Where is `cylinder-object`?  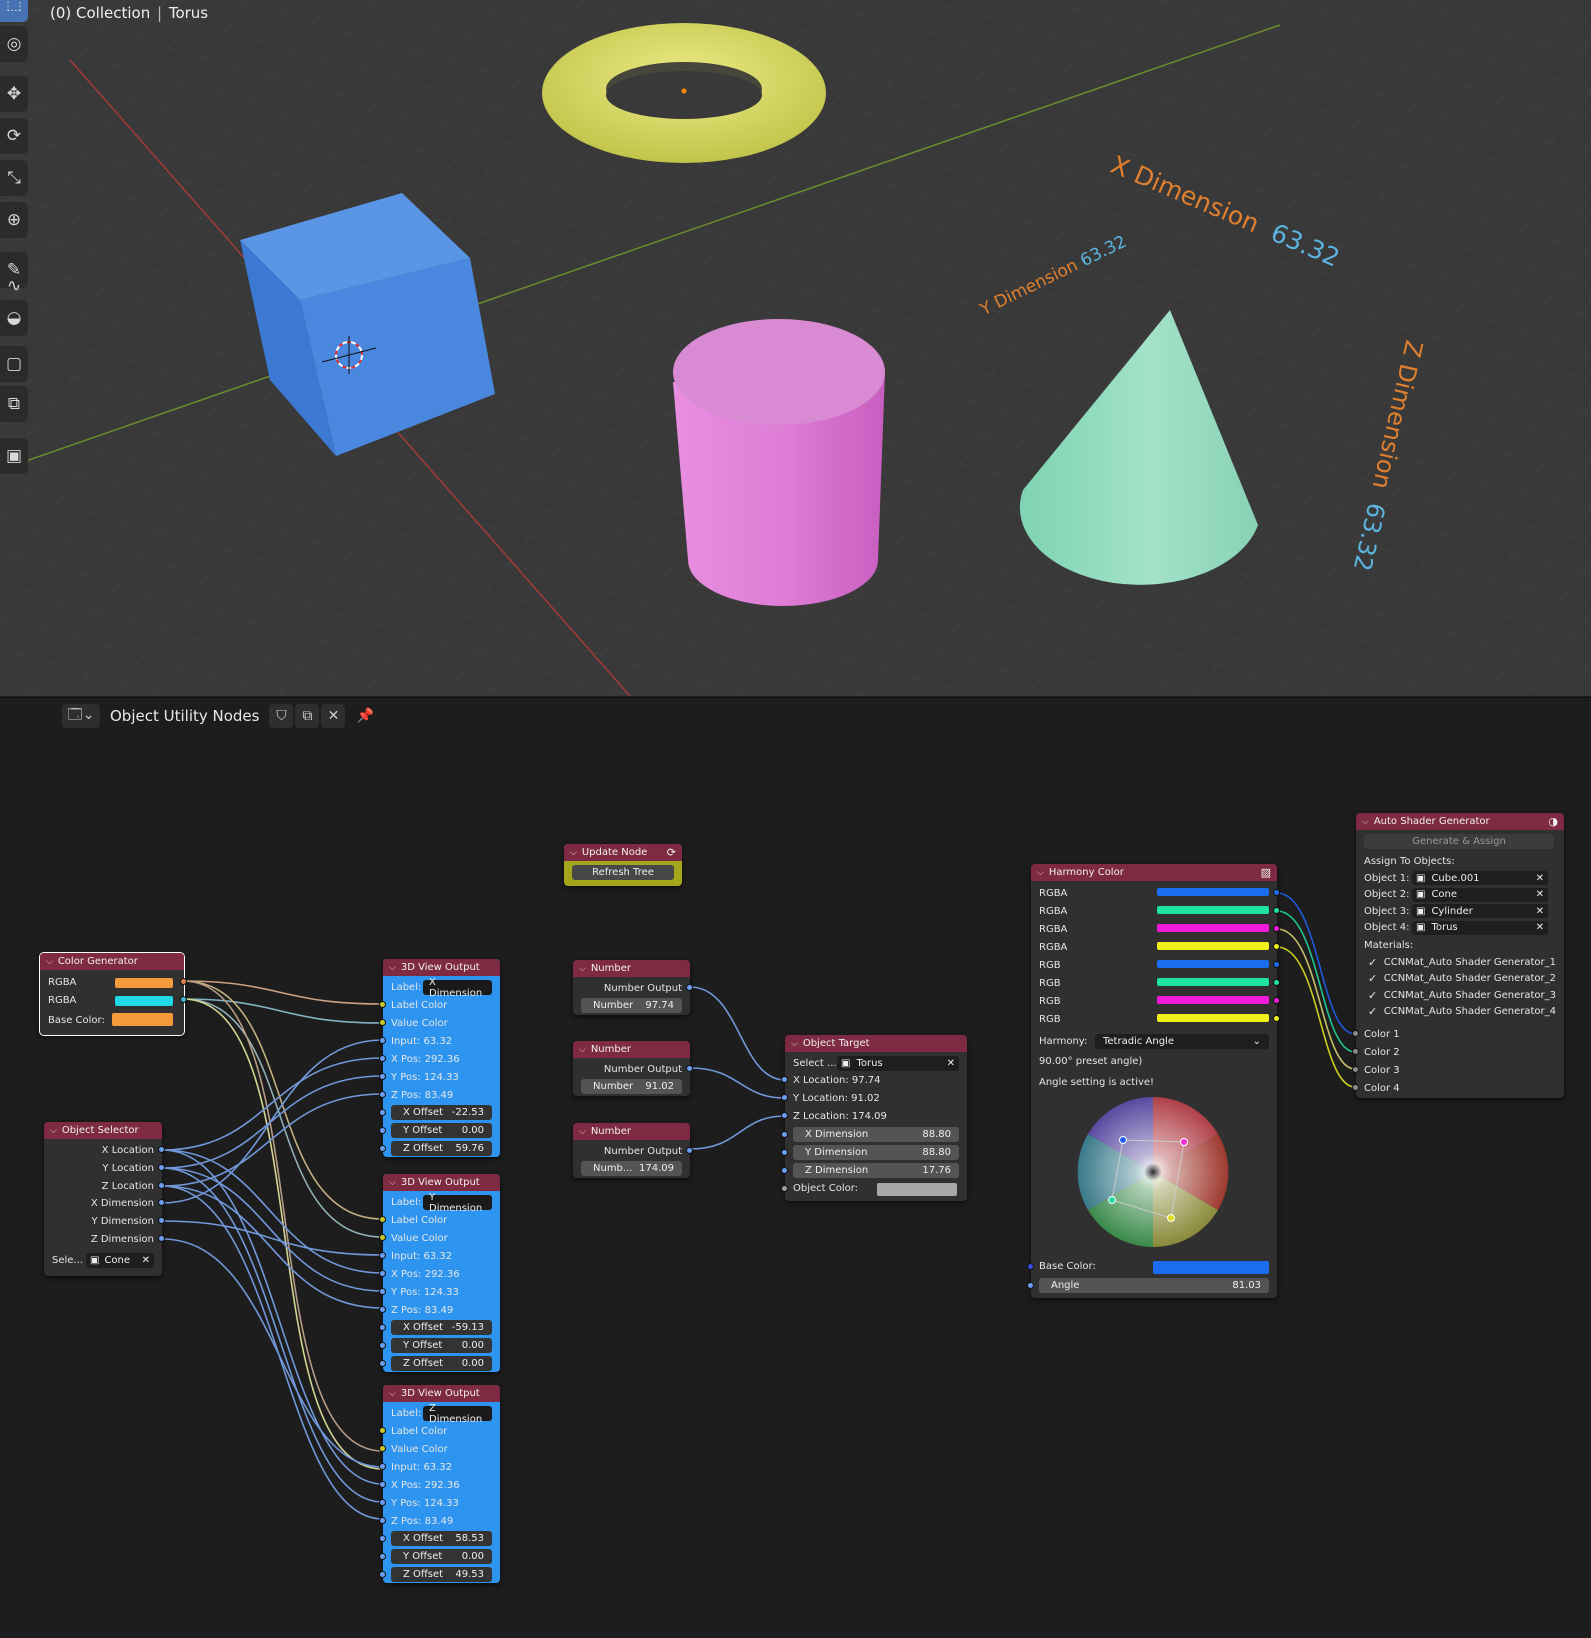 cylinder-object is located at coordinates (779, 462).